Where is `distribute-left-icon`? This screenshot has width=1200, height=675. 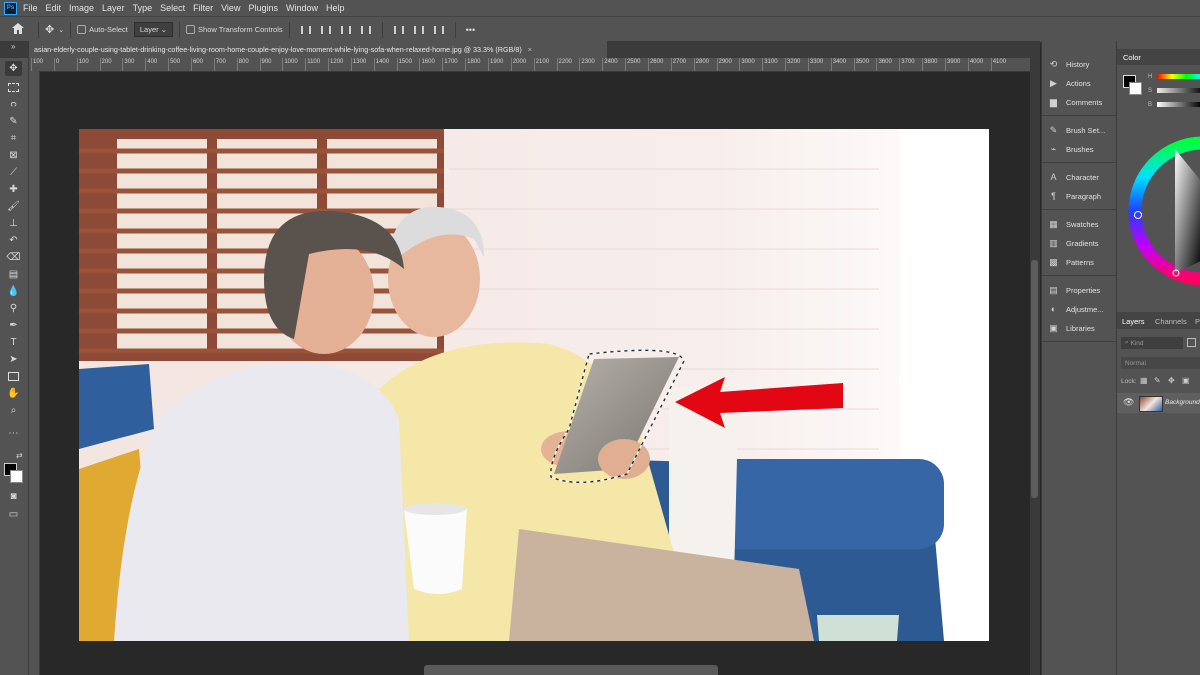 distribute-left-icon is located at coordinates (398, 29).